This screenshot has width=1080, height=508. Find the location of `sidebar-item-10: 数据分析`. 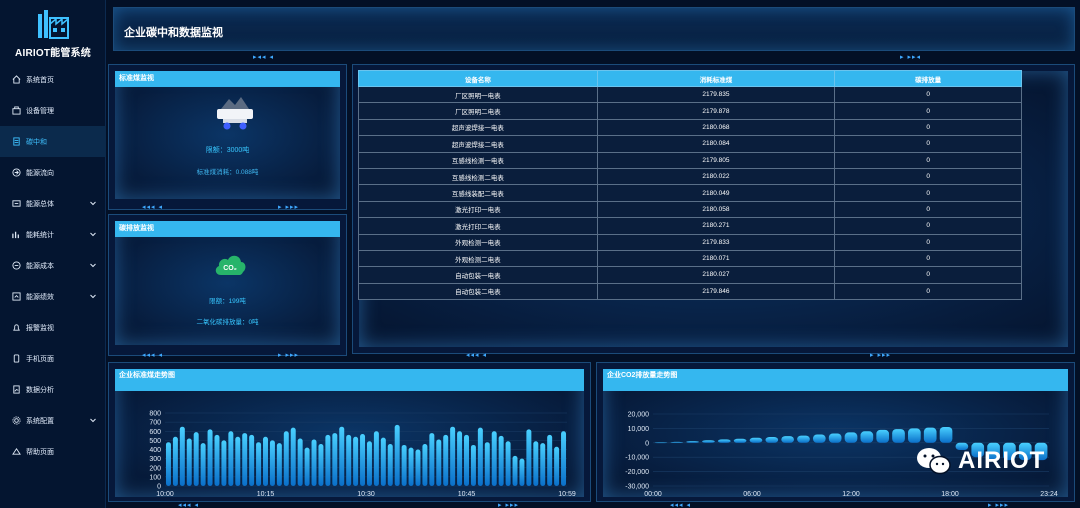

sidebar-item-10: 数据分析 is located at coordinates (53, 389).